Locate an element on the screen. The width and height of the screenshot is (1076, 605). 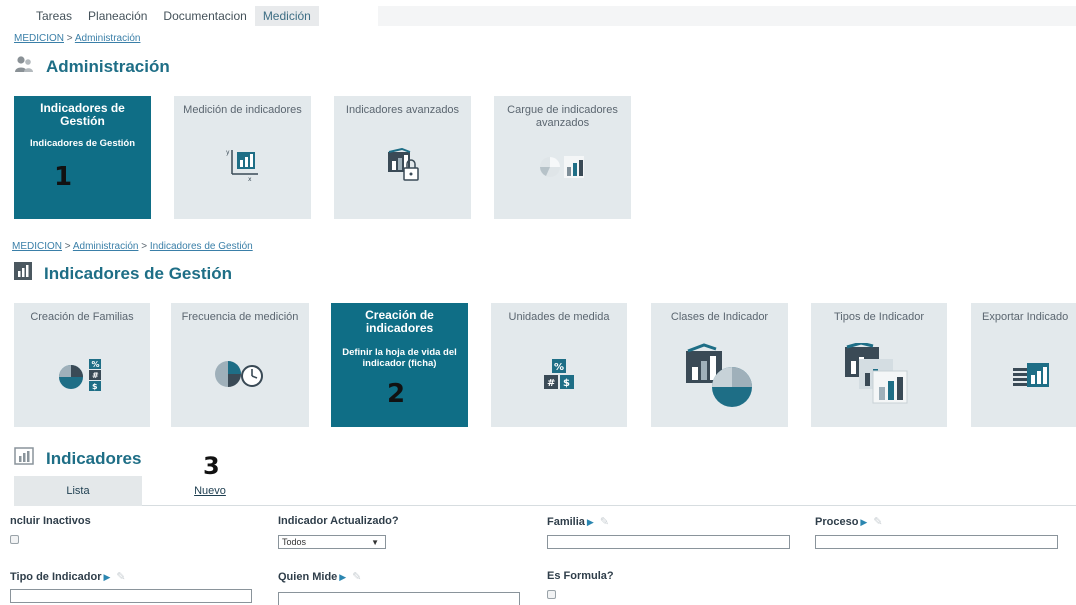
tile-cargue-indicadores: Cargue de indicadores avanzados is located at coordinates (562, 157).